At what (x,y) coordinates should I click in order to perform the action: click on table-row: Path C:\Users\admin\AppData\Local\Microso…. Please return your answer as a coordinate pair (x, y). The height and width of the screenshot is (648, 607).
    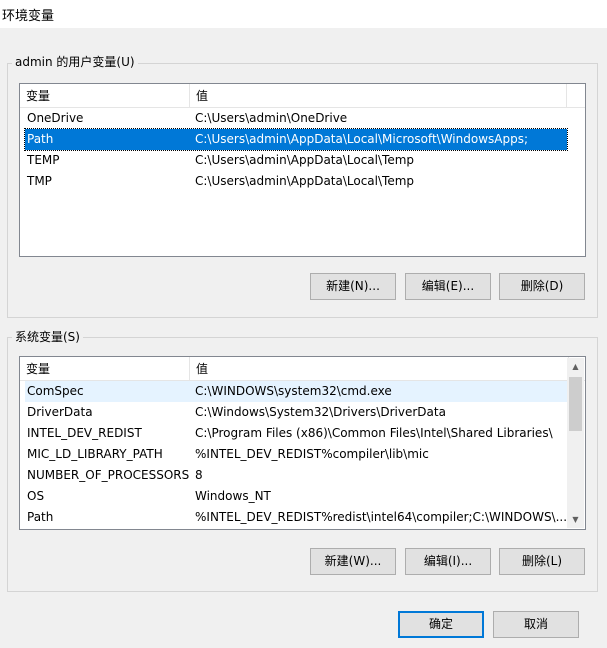
    Looking at the image, I should click on (296, 139).